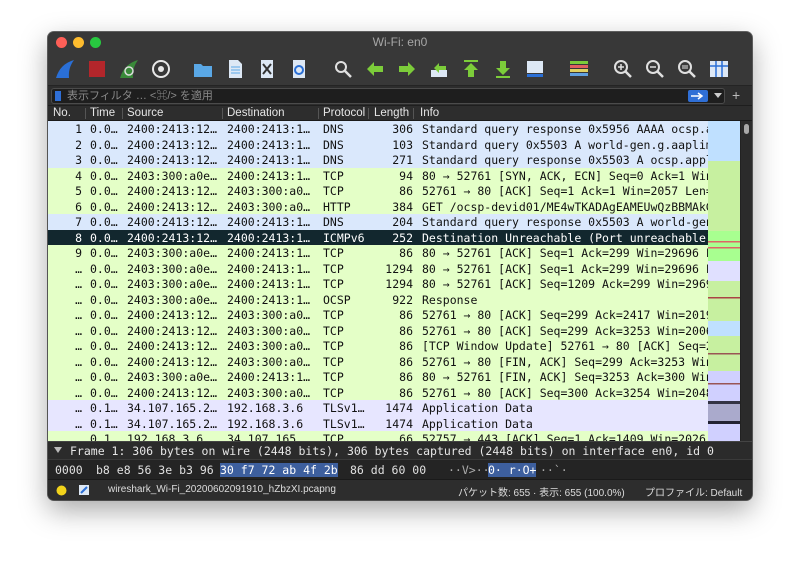 Image resolution: width=800 pixels, height=563 pixels. What do you see at coordinates (375, 69) in the screenshot?
I see `go-back-button` at bounding box center [375, 69].